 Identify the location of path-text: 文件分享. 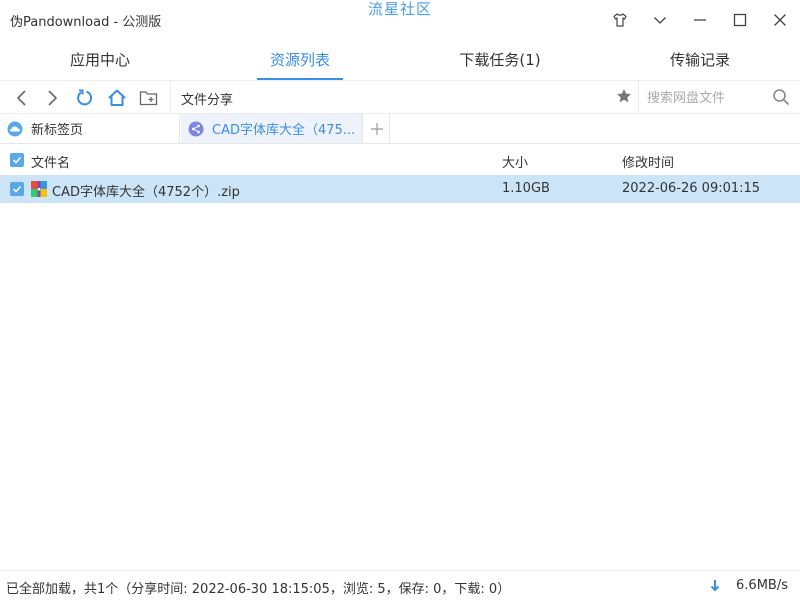
(207, 100).